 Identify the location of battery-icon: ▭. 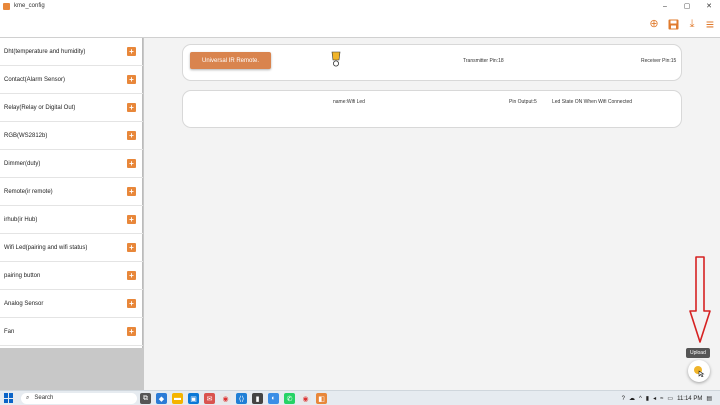
(670, 398).